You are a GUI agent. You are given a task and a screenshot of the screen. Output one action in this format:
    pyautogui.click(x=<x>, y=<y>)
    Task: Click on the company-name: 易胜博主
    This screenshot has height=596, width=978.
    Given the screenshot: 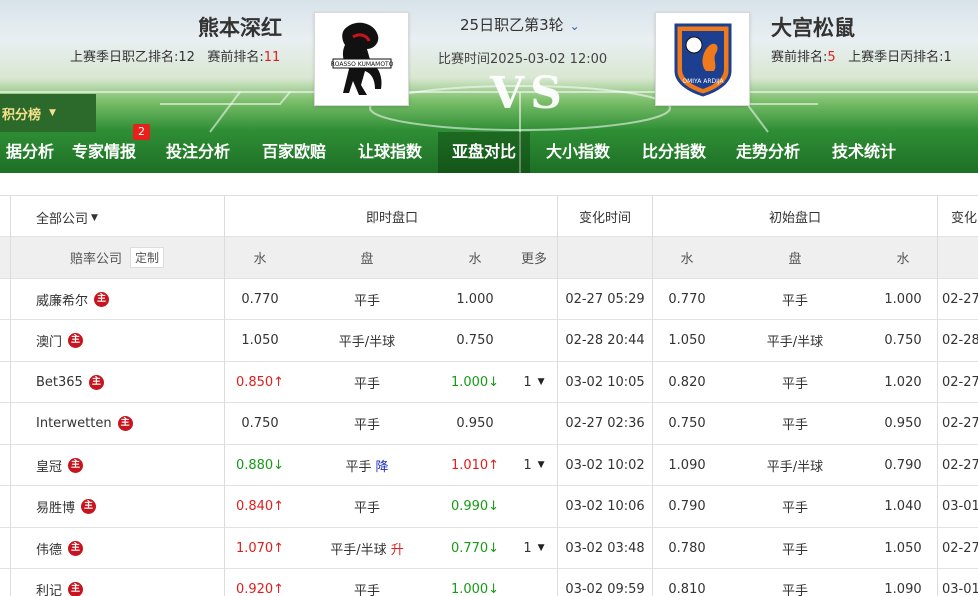 What is the action you would take?
    pyautogui.click(x=129, y=507)
    